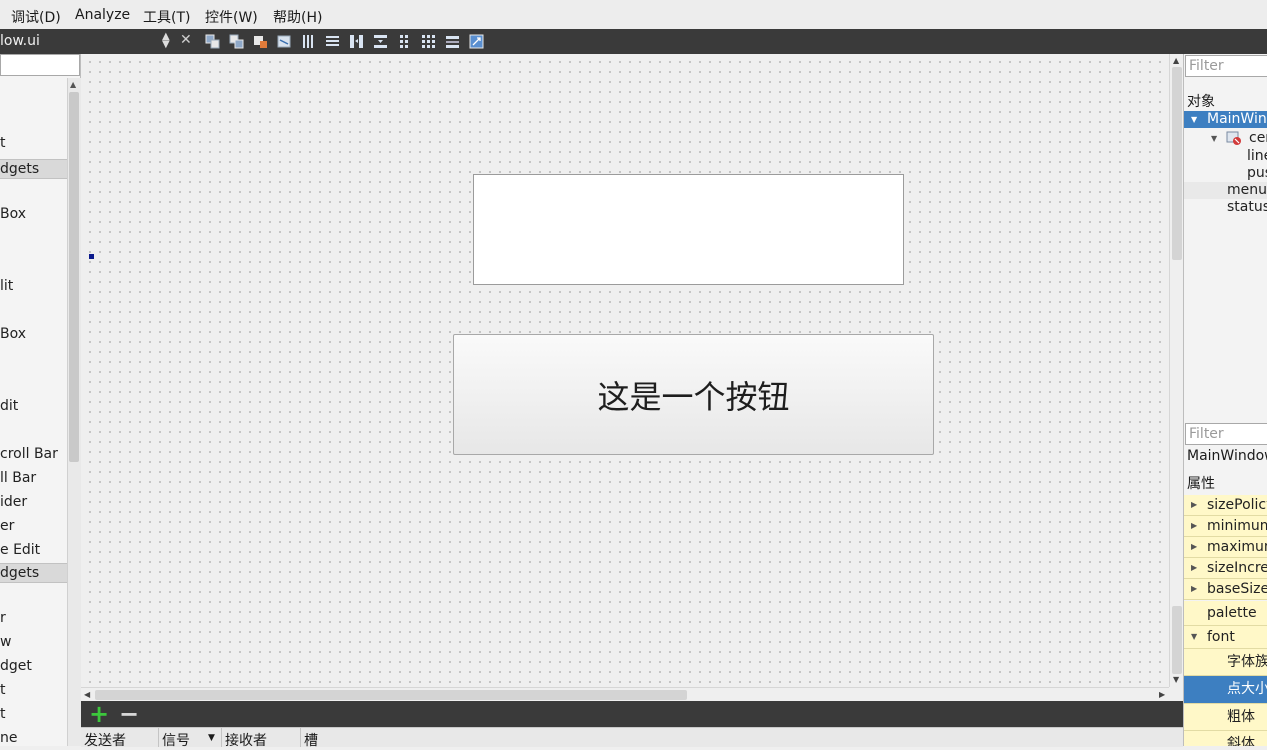 This screenshot has width=1267, height=750. I want to click on object-tree-row: ▼ cer, so click(1225, 138).